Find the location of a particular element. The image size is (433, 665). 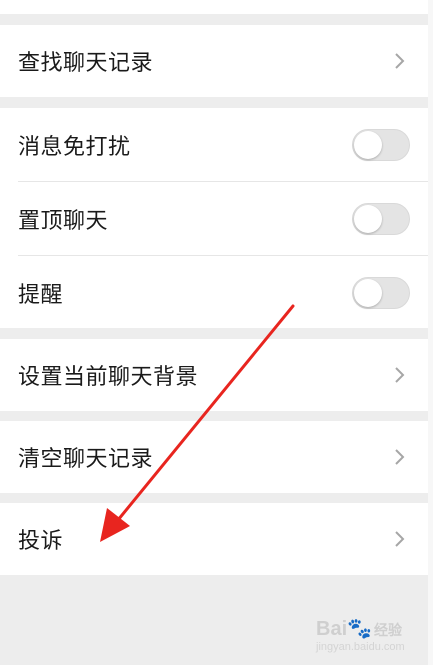

watermark-brand: Bai is located at coordinates (332, 629).